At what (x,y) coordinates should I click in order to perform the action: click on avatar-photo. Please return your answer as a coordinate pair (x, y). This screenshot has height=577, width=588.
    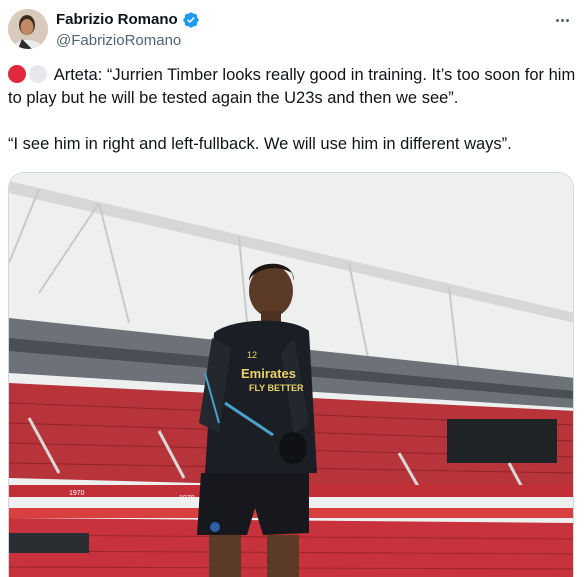
    Looking at the image, I should click on (28, 29).